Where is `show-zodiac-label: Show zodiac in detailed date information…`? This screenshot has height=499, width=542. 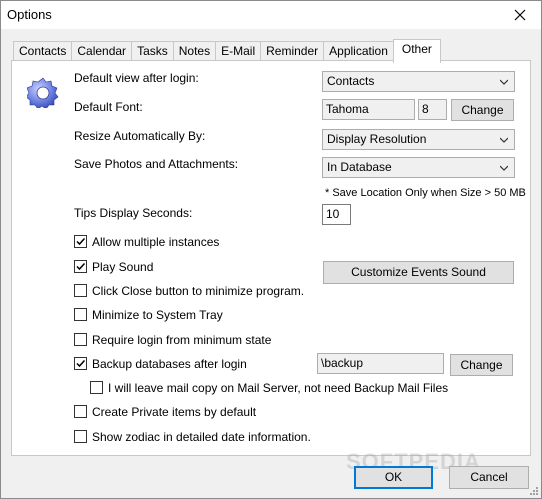 show-zodiac-label: Show zodiac in detailed date information… is located at coordinates (201, 437).